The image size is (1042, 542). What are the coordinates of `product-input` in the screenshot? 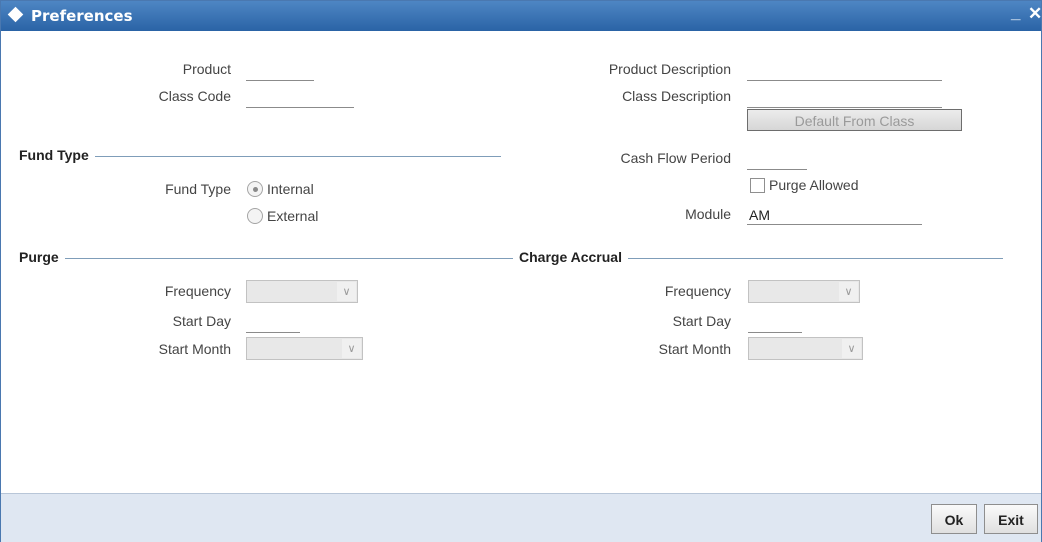 It's located at (280, 71).